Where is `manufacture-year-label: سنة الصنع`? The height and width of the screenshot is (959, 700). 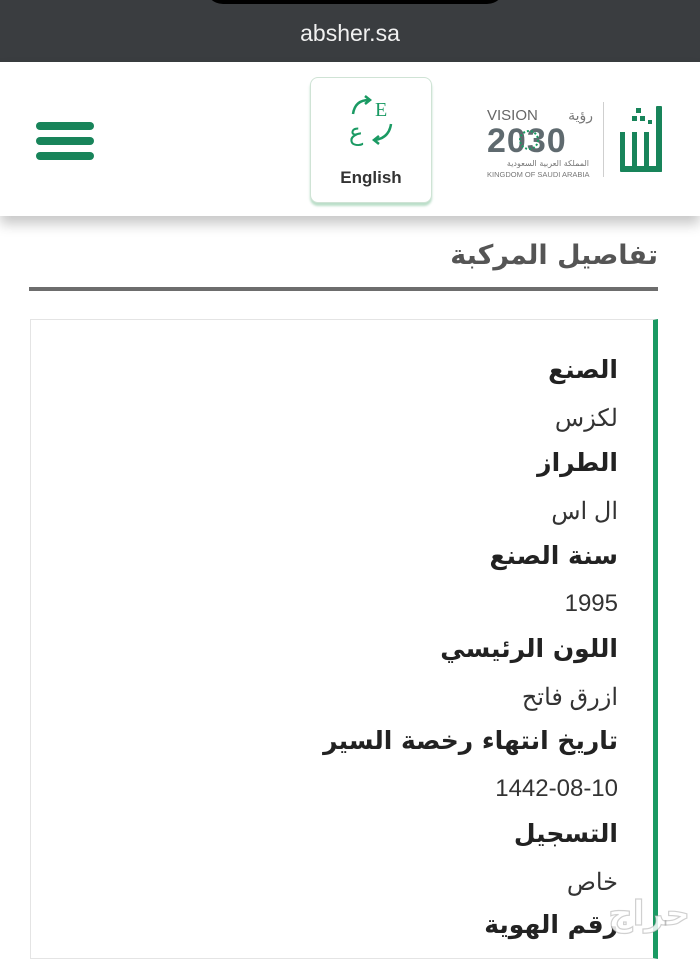
manufacture-year-label: سنة الصنع is located at coordinates (553, 555).